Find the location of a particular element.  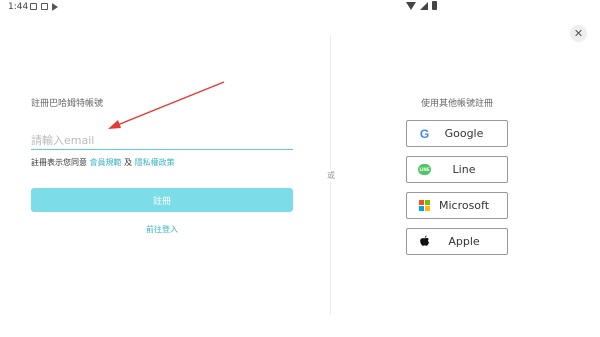

or-separator: 或 is located at coordinates (331, 175).